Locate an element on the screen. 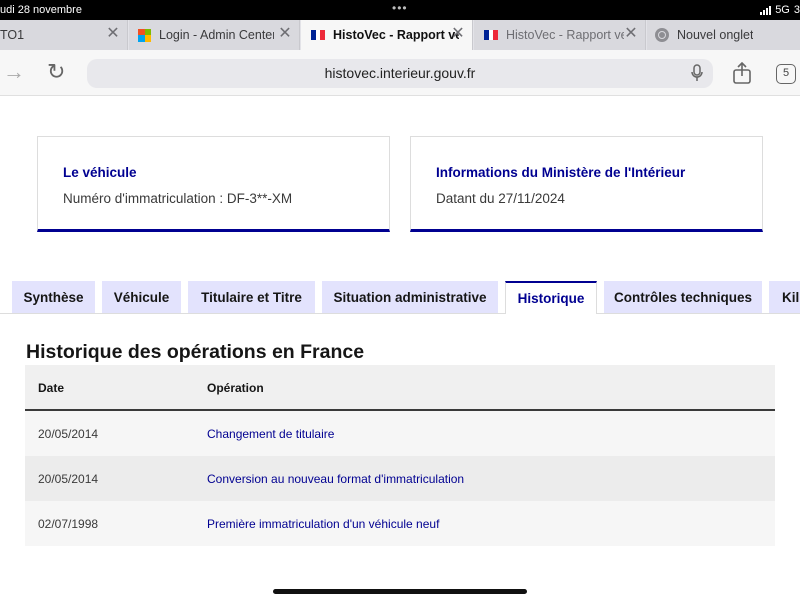  browser-tab-title: Login - Admin Center is located at coordinates (216, 35).